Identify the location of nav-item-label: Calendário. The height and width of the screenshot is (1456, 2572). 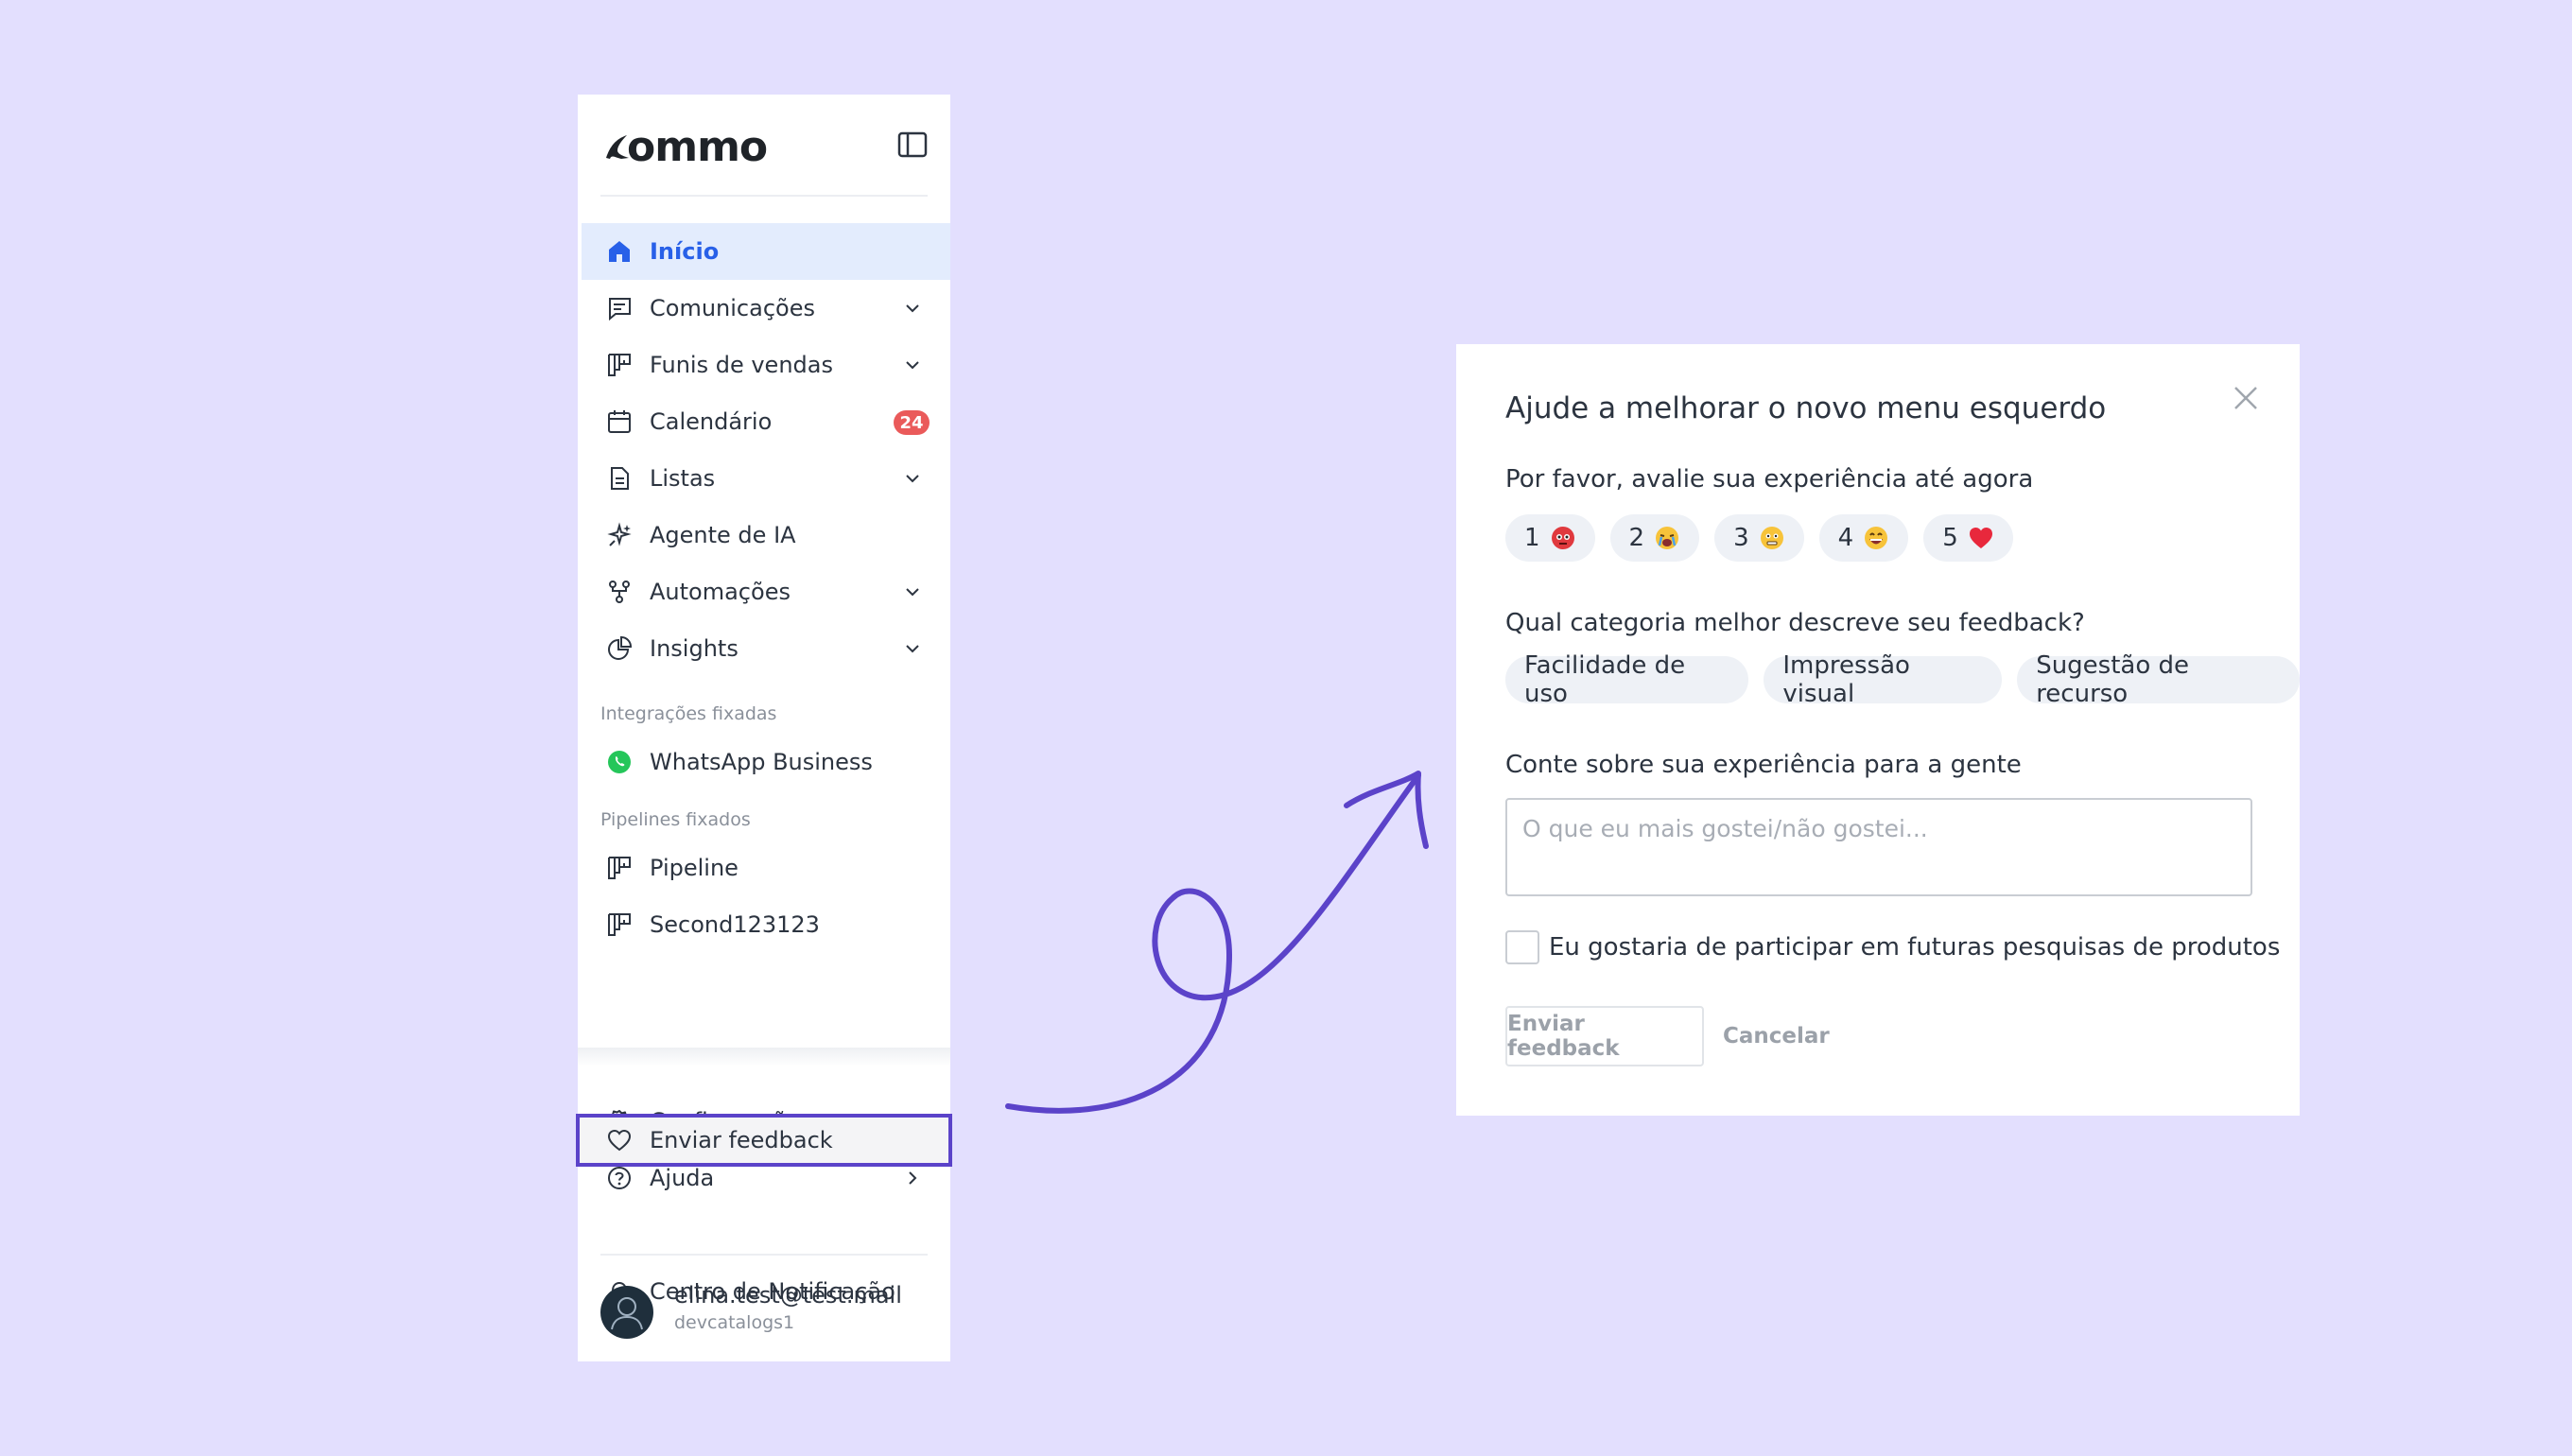
(711, 421).